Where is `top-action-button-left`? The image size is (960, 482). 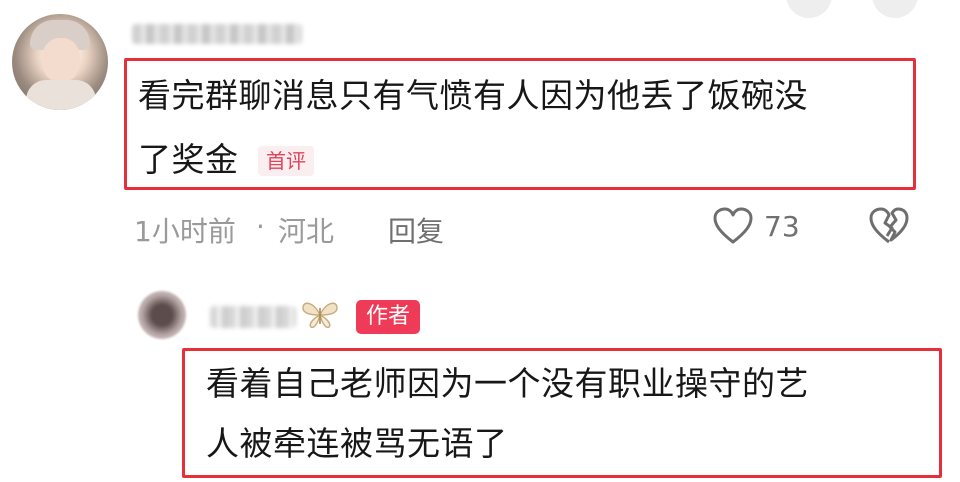
top-action-button-left is located at coordinates (809, 9).